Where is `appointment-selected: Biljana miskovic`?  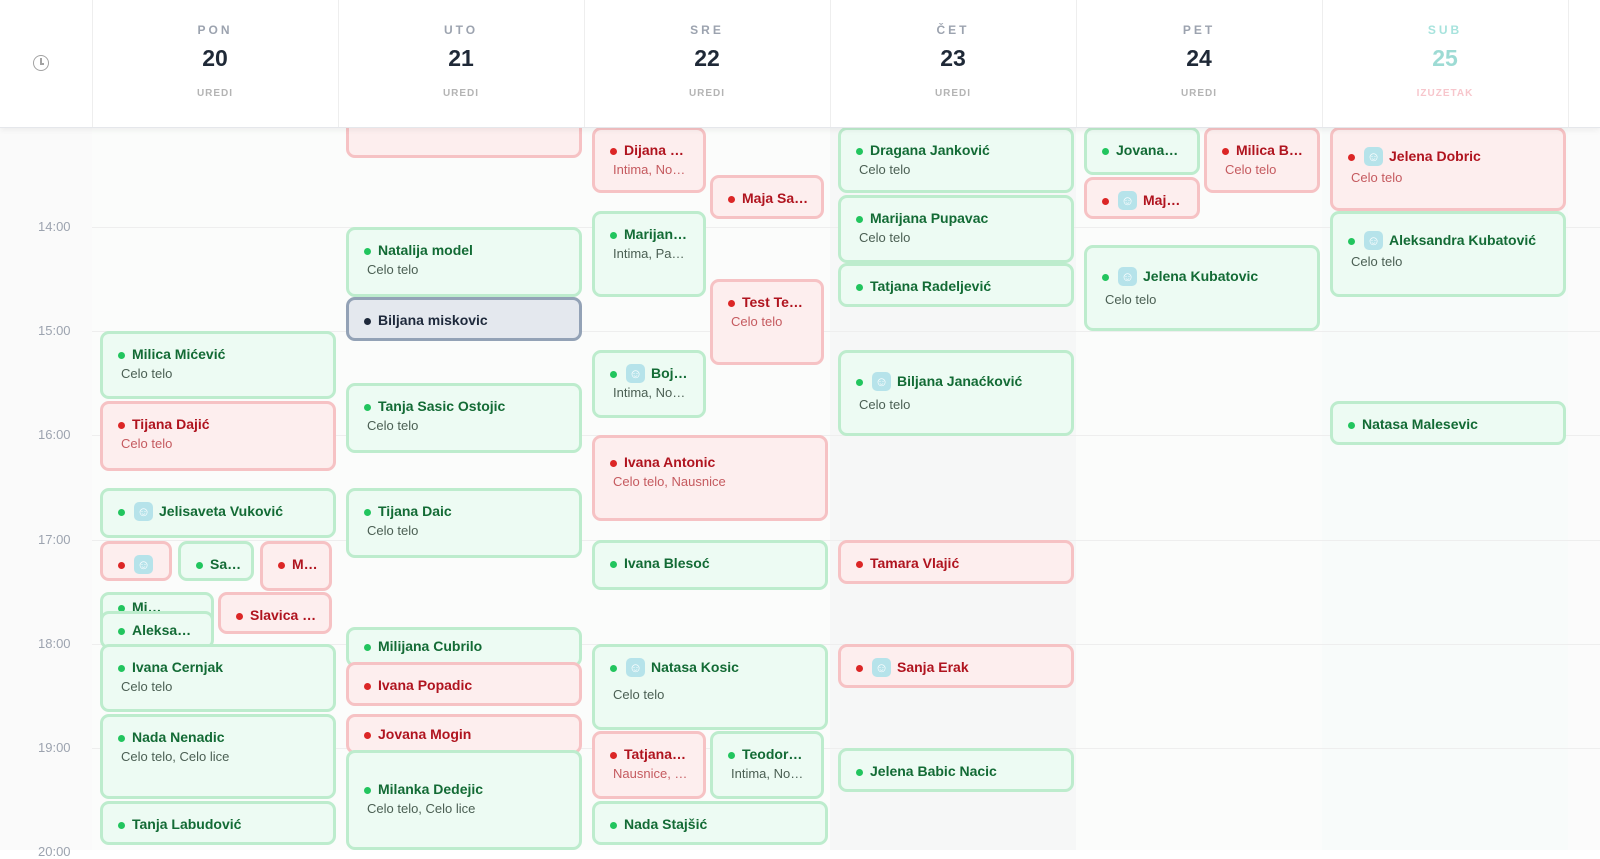 appointment-selected: Biljana miskovic is located at coordinates (464, 319).